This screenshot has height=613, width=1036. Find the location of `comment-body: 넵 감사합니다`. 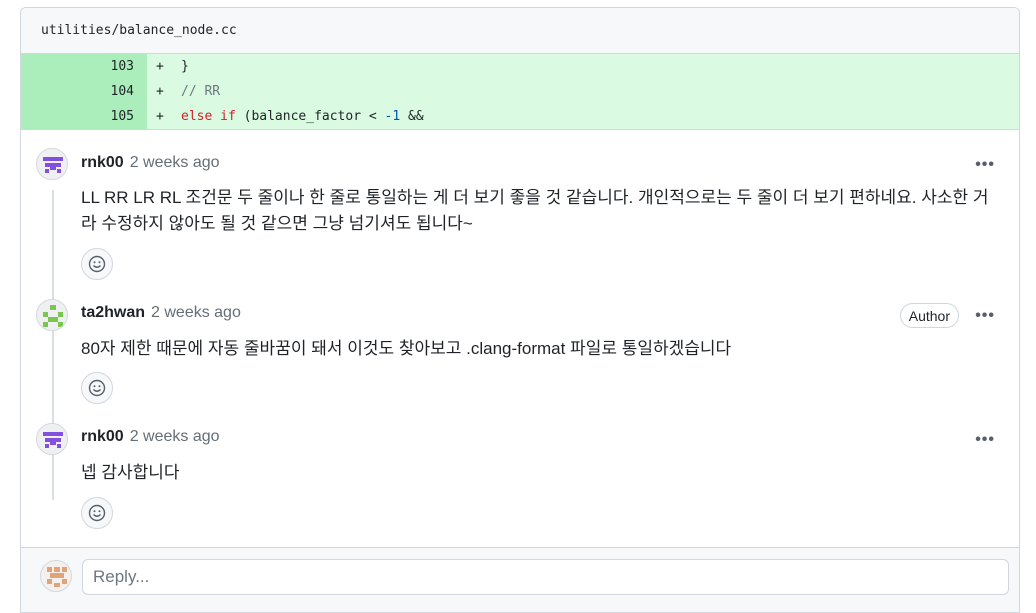

comment-body: 넵 감사합니다 is located at coordinates (130, 472).